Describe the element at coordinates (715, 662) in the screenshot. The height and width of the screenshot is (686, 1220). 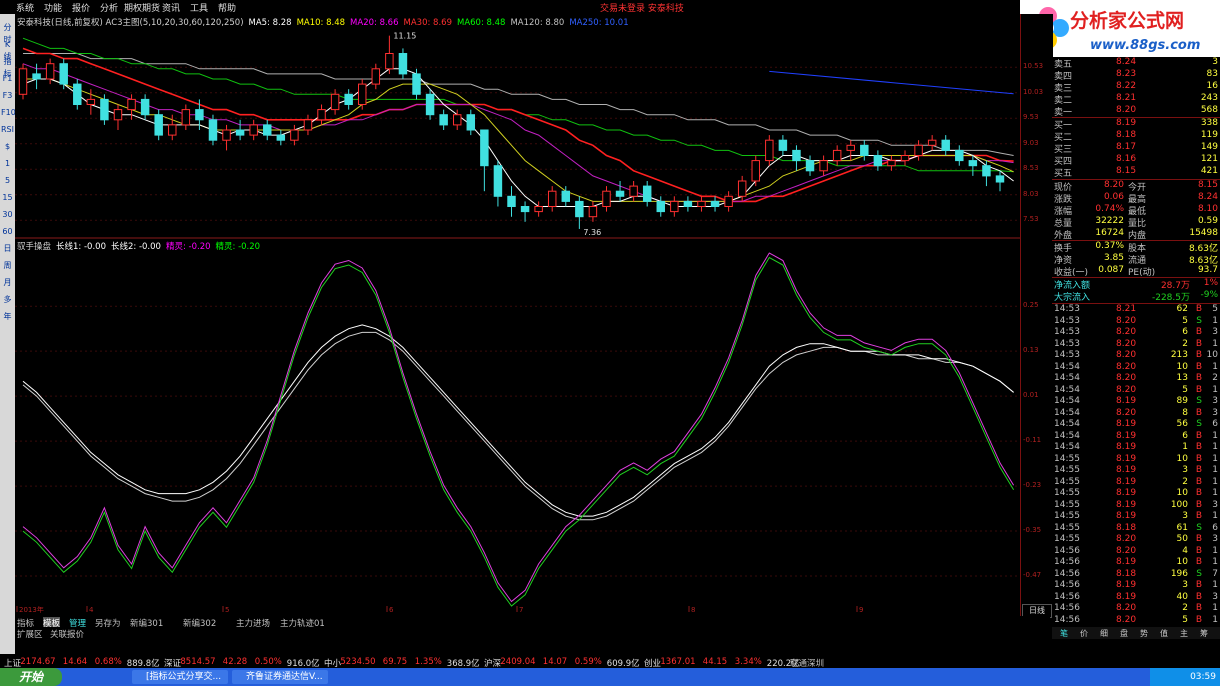
I see `index-item: 44.15` at that location.